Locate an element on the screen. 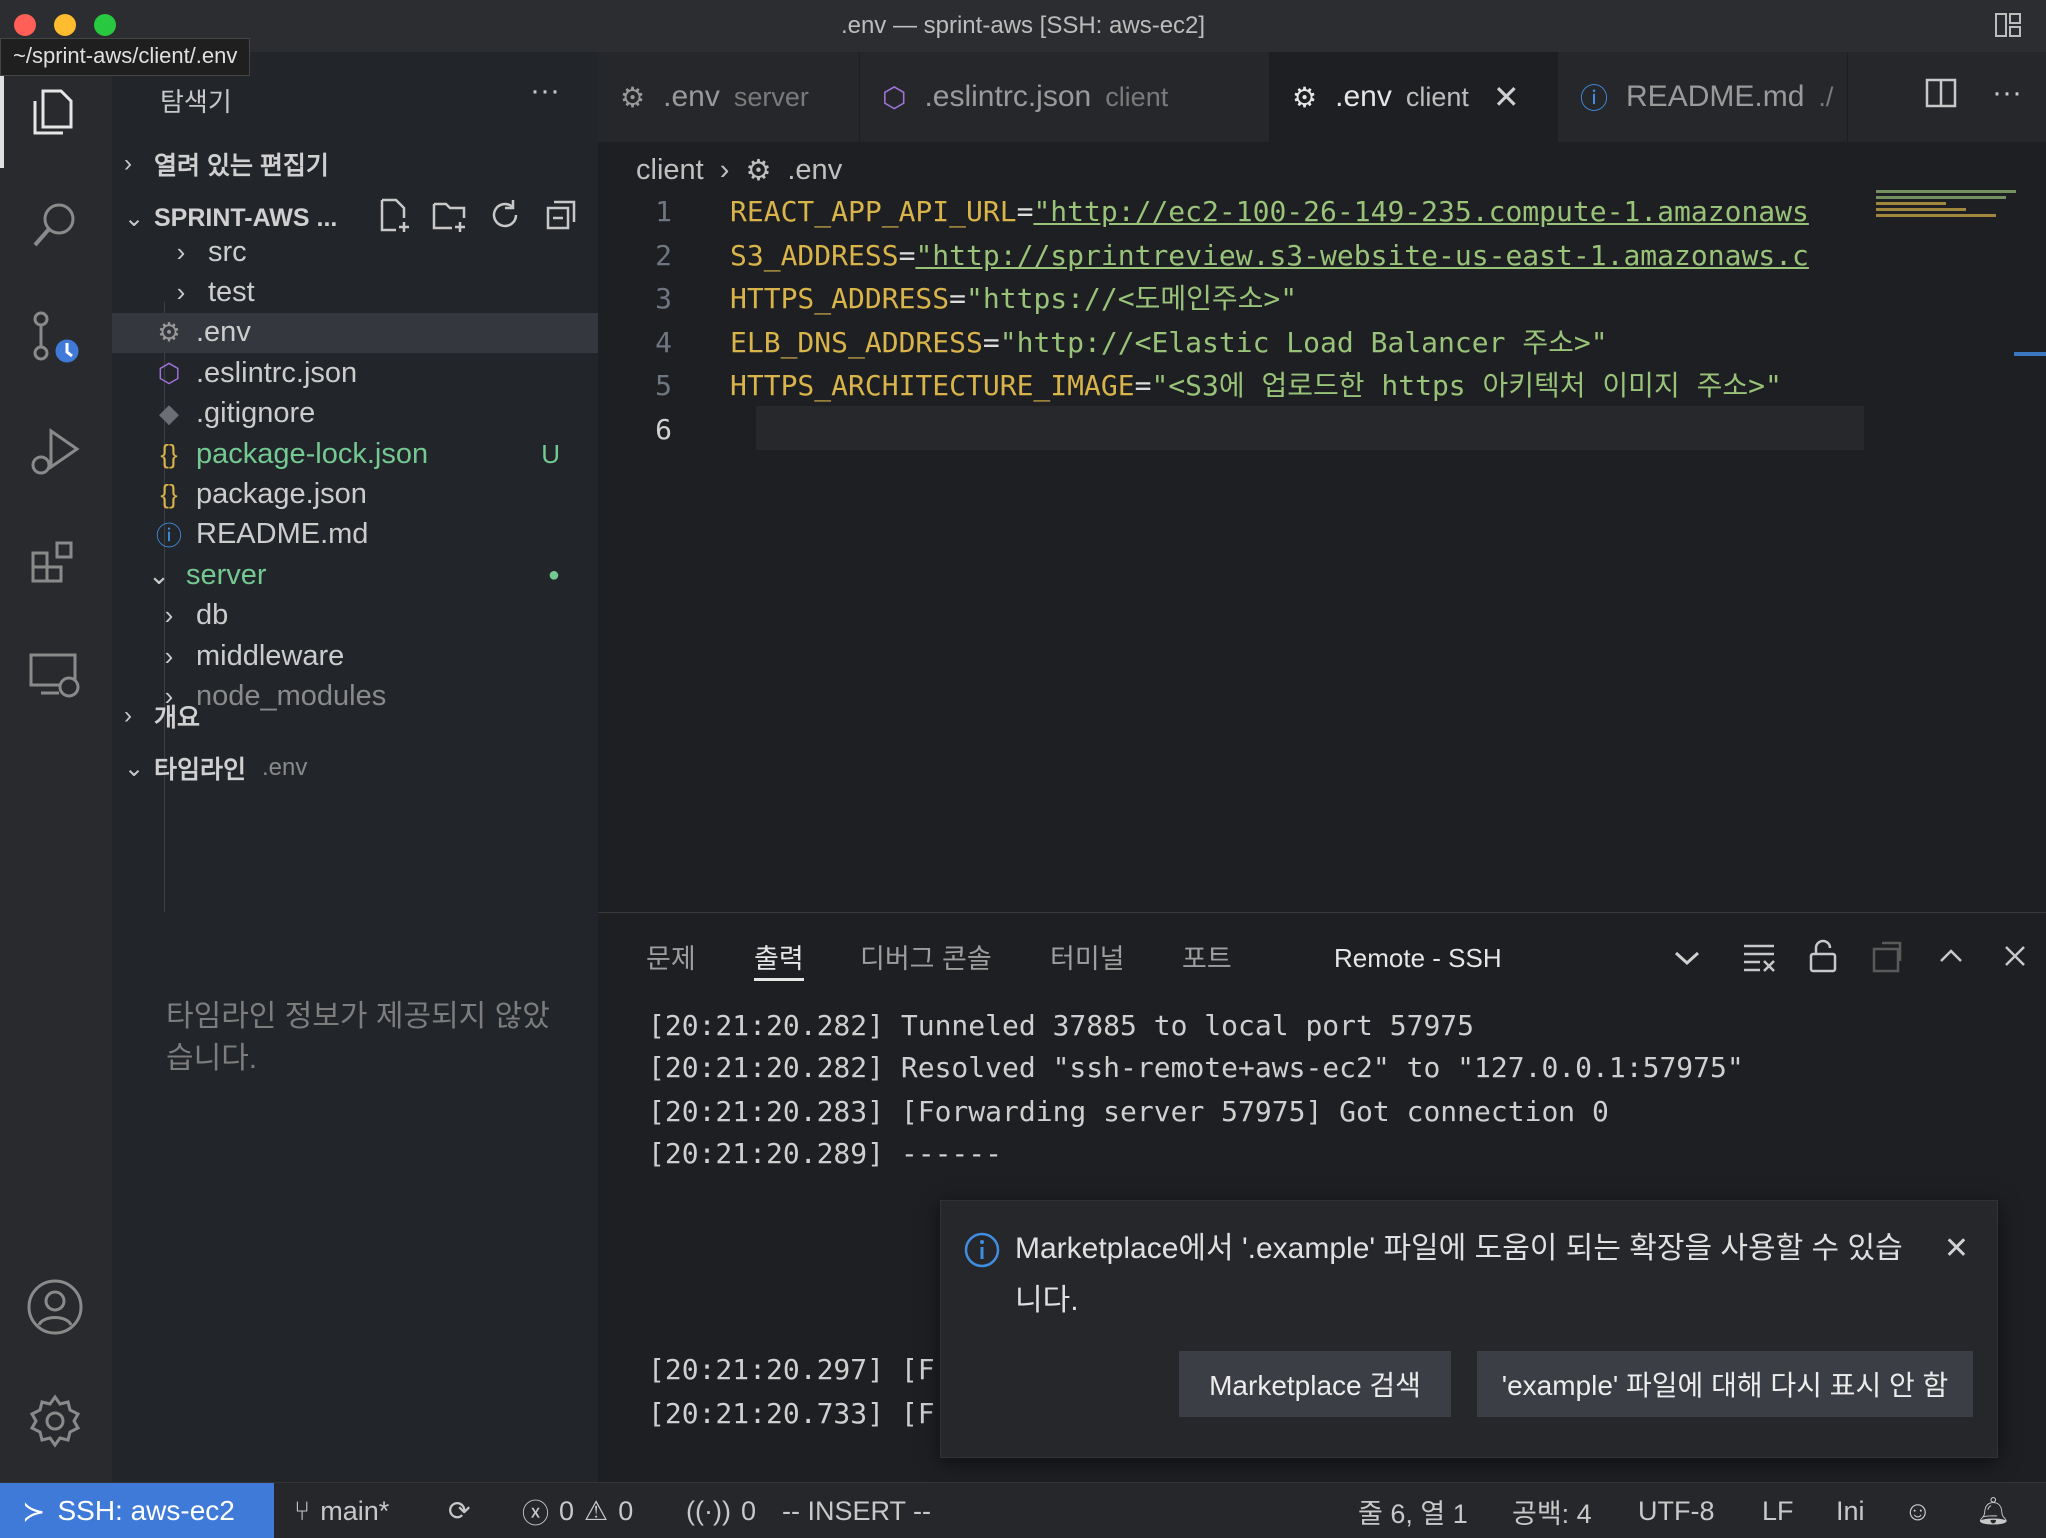 This screenshot has height=1538, width=2046. new-file-icon is located at coordinates (393, 215).